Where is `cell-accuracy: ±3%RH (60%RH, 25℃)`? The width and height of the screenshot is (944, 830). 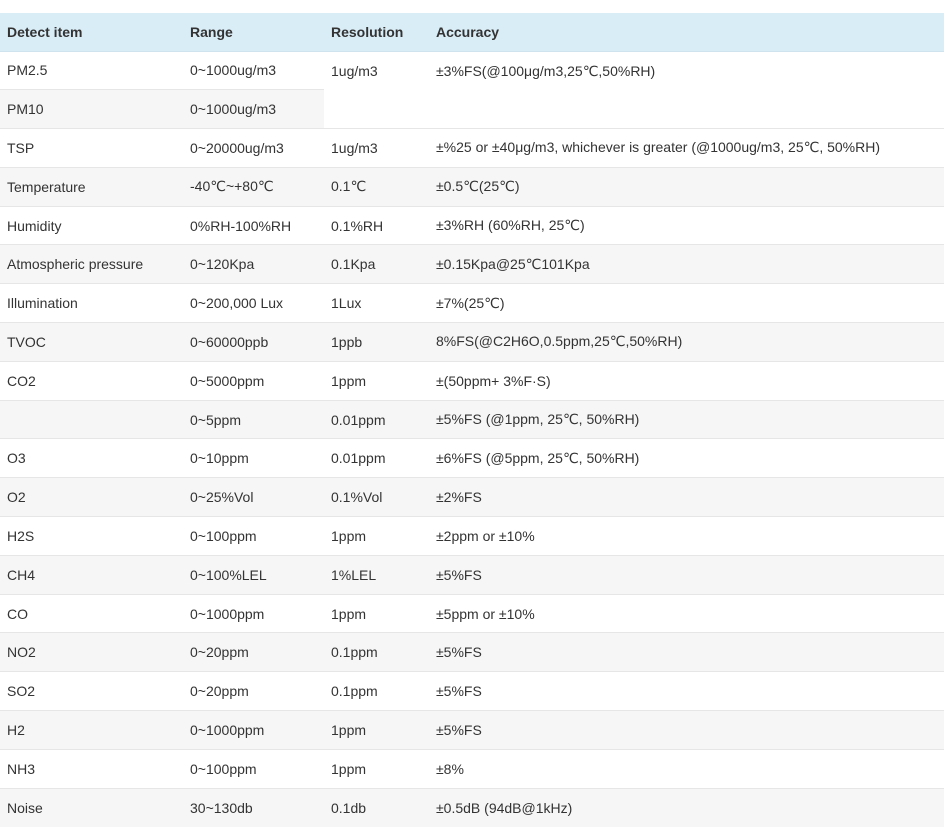
cell-accuracy: ±3%RH (60%RH, 25℃) is located at coordinates (686, 225).